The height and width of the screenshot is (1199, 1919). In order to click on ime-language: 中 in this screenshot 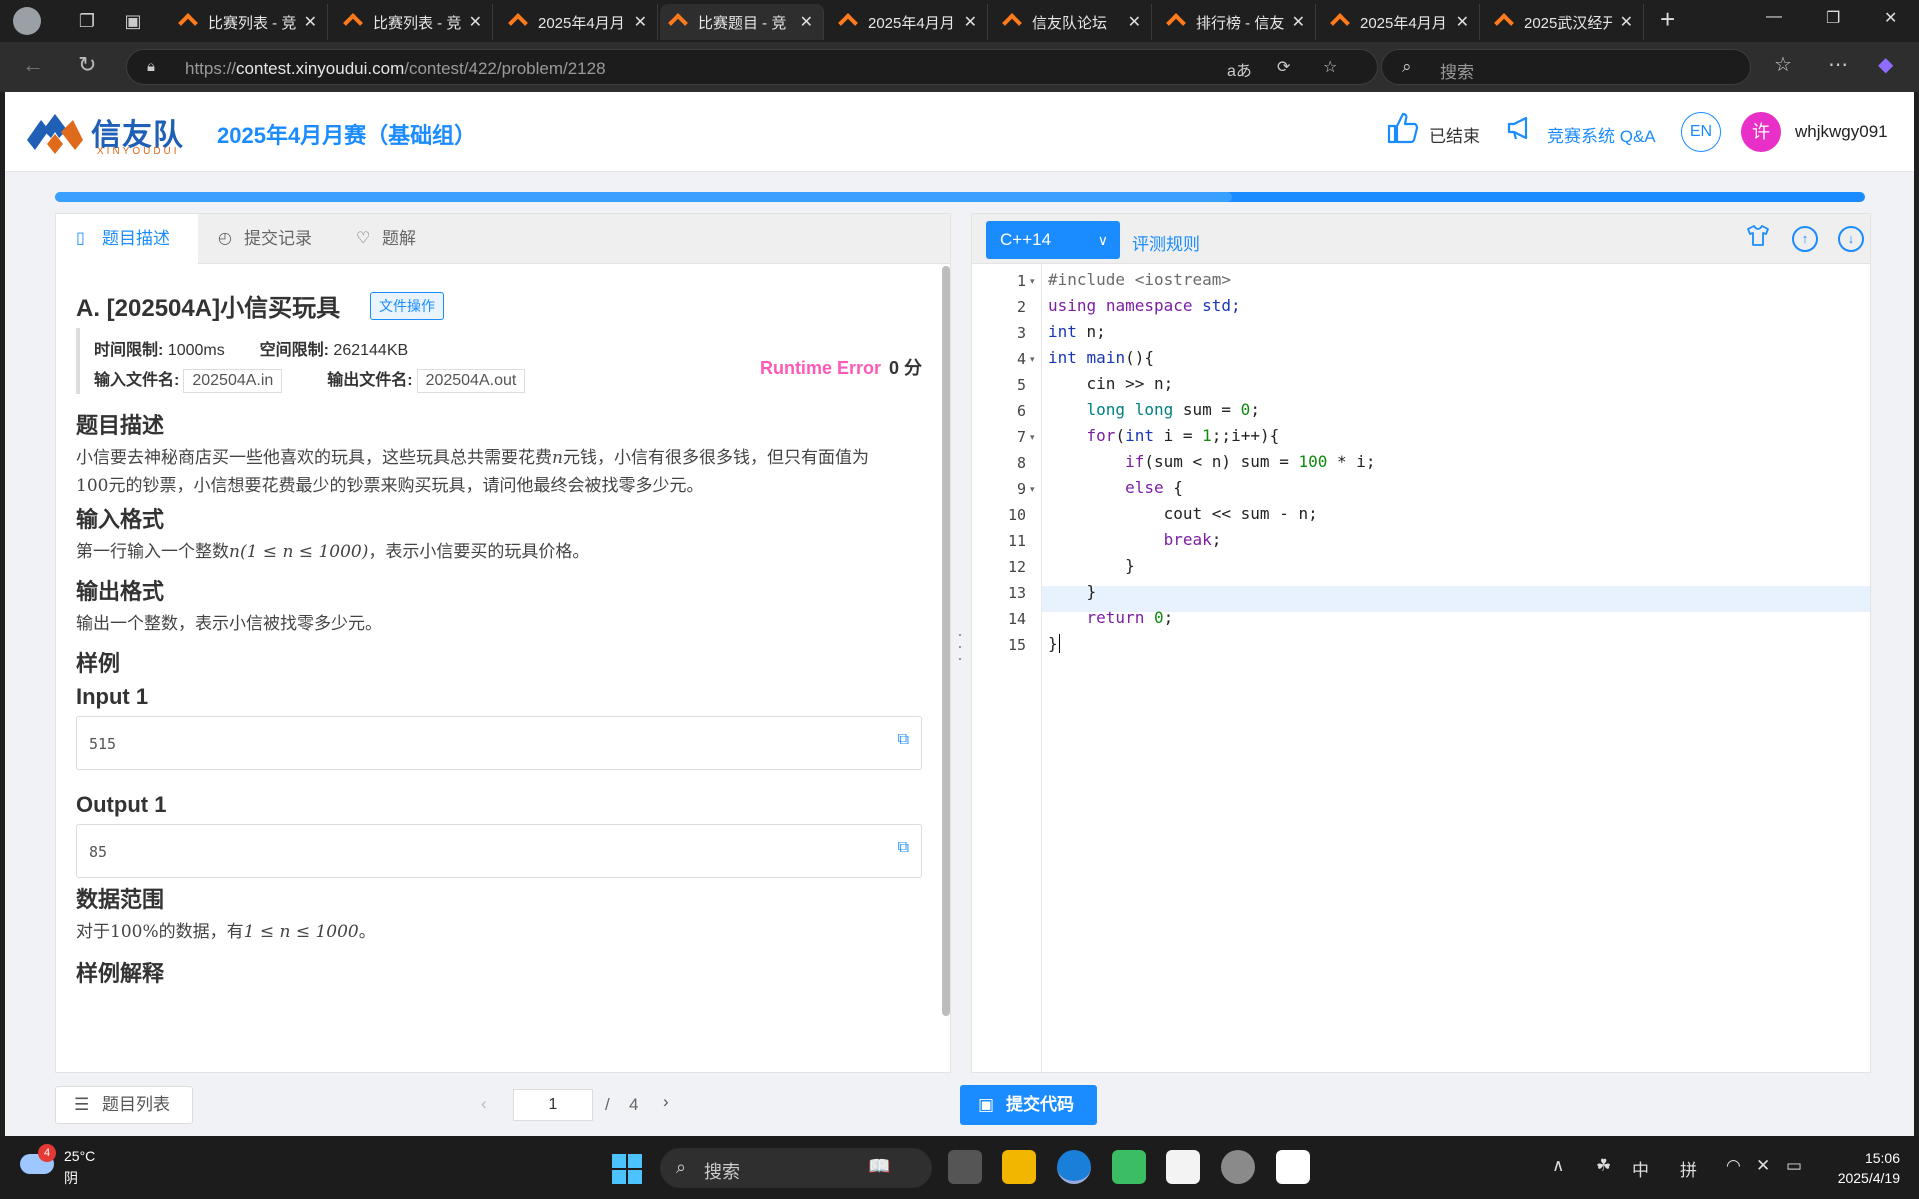, I will do `click(1640, 1168)`.